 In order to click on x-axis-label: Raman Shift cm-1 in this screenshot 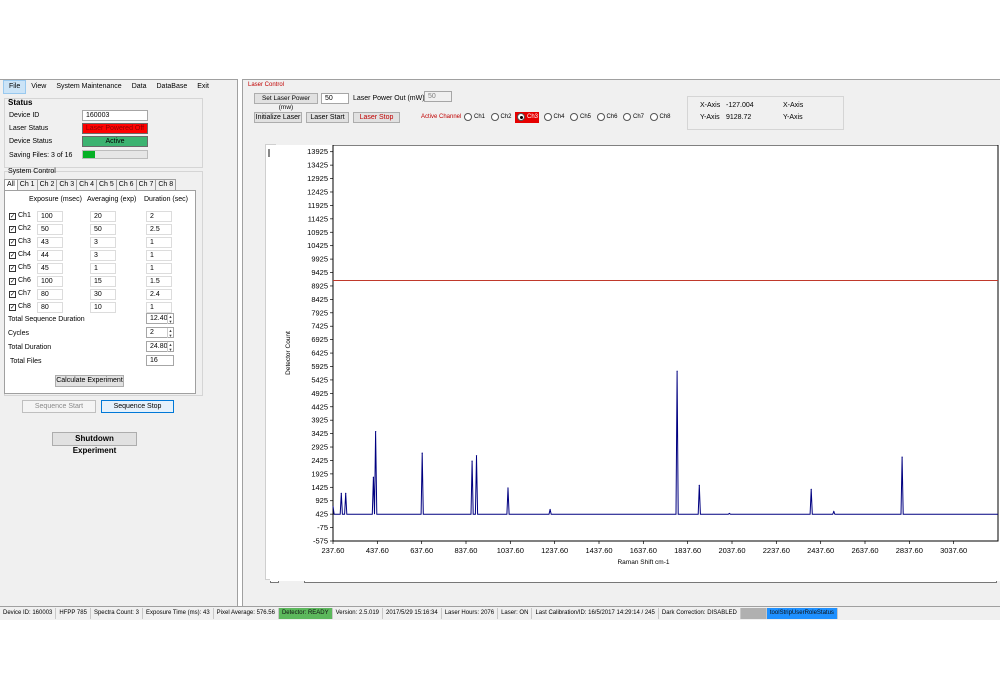, I will do `click(643, 562)`.